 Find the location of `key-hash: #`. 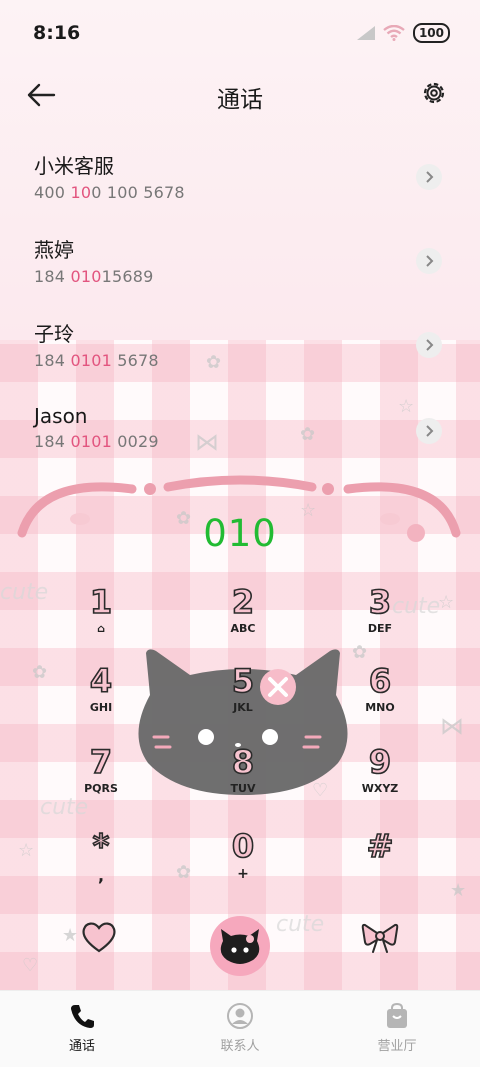

key-hash: # is located at coordinates (380, 862).